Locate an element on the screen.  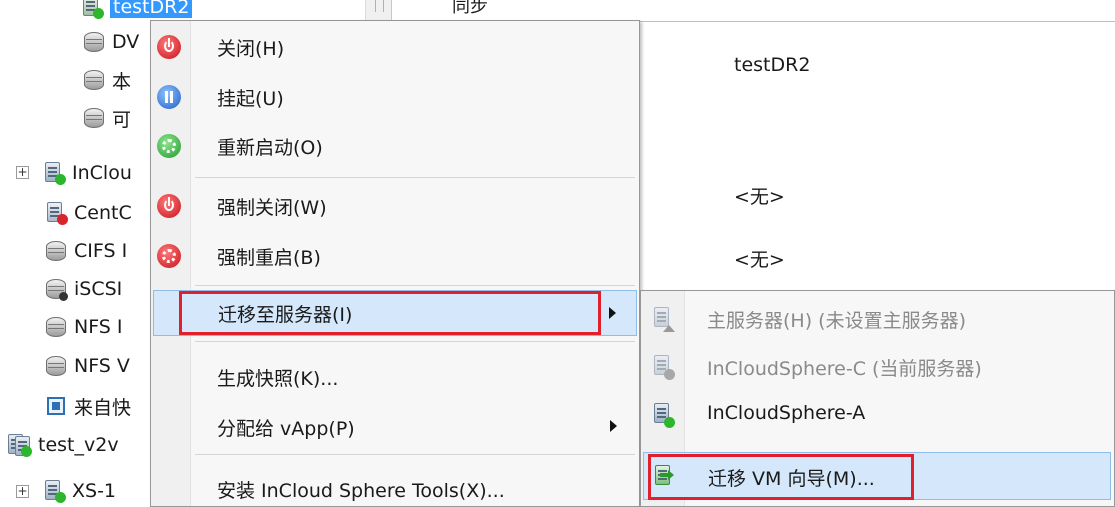
submenu-item-label: 主服务器(H) (未设置主服务器) is located at coordinates (836, 321).